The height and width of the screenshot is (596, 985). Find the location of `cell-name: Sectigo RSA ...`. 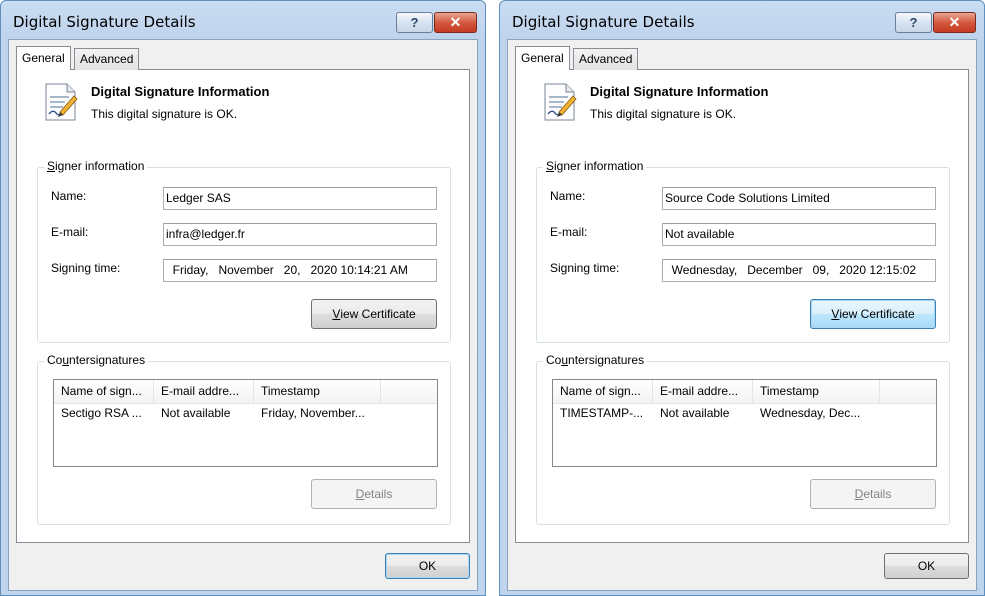

cell-name: Sectigo RSA ... is located at coordinates (101, 413).